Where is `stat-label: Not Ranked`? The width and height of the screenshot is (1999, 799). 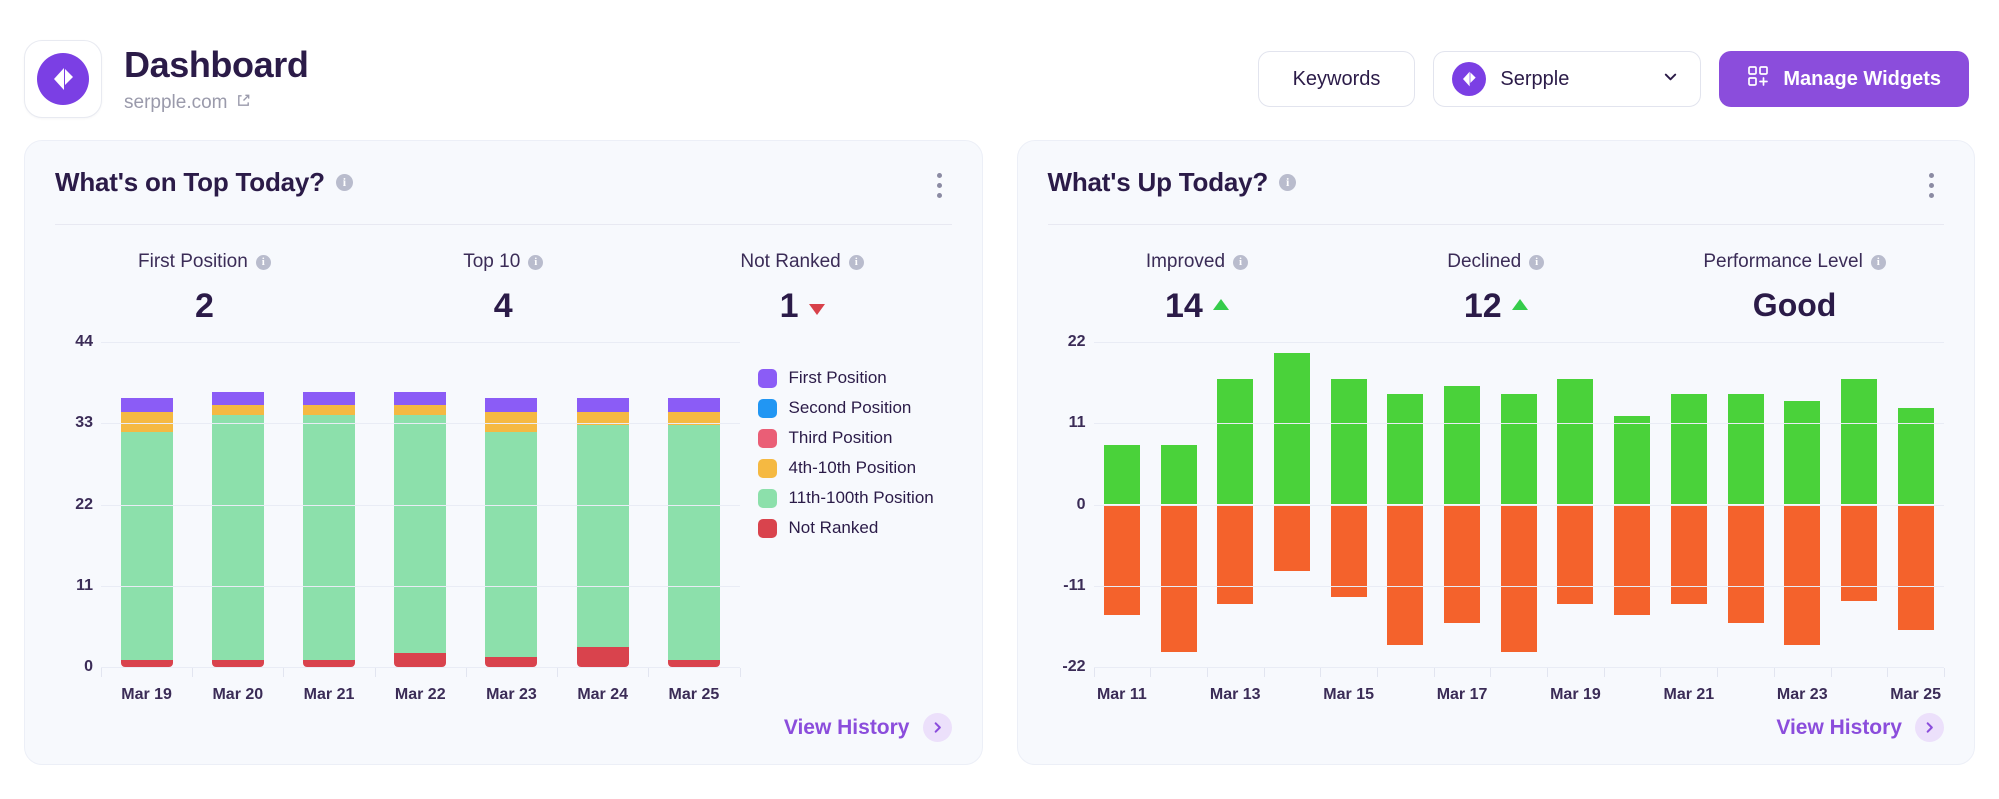
stat-label: Not Ranked is located at coordinates (790, 261).